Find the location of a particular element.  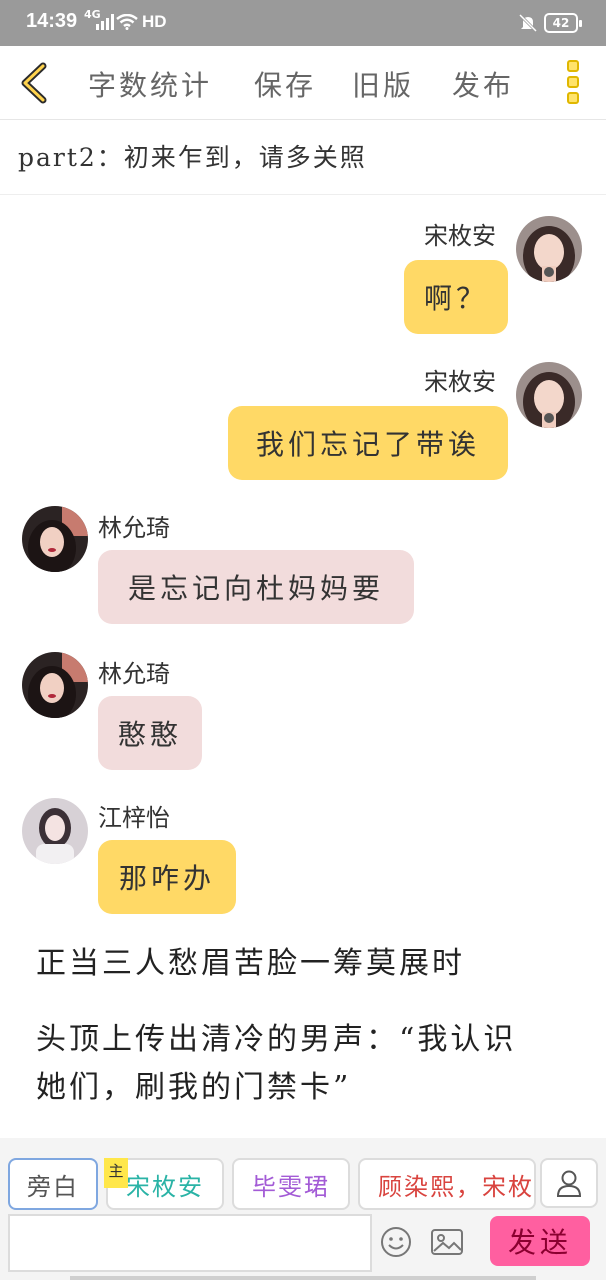

signal-icon is located at coordinates (105, 24).